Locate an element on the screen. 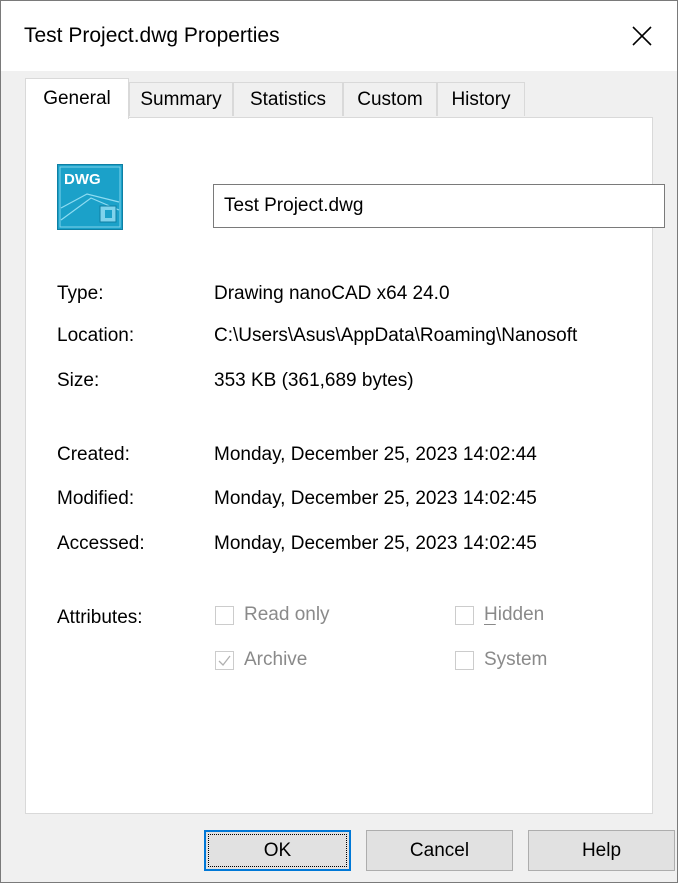 The image size is (678, 883). modified-value: Monday, December 25, 2023 14:02:45 is located at coordinates (375, 498).